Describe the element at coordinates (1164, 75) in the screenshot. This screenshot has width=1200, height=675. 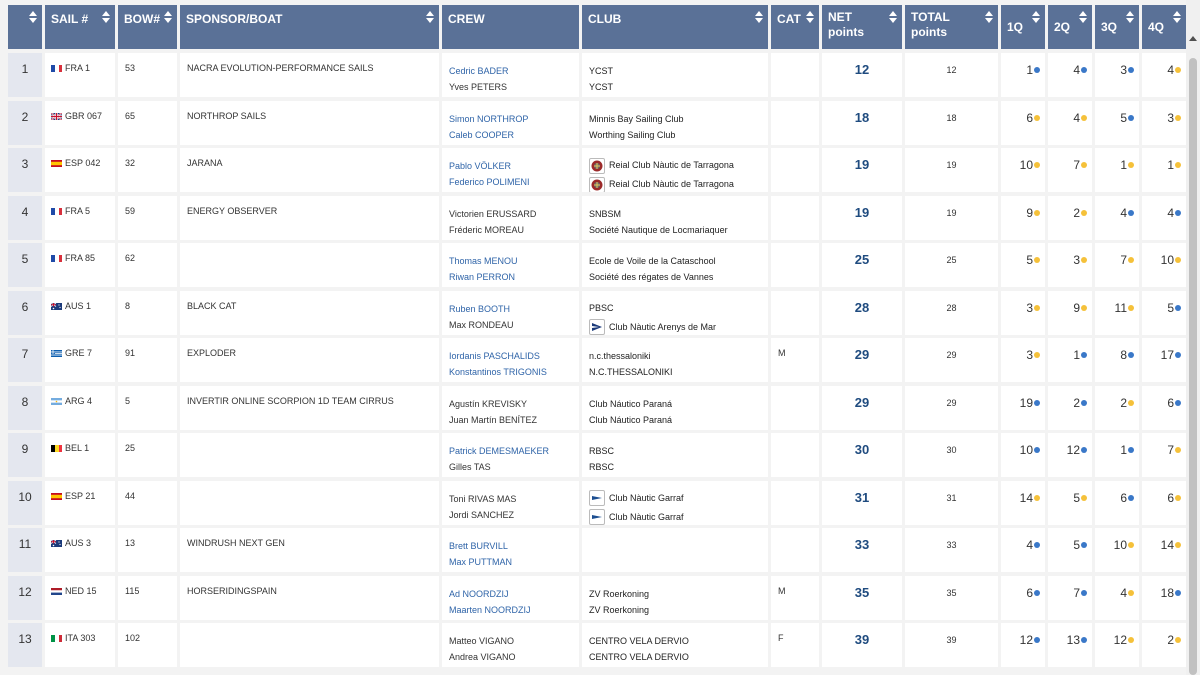
I see `race-result-cell-4q: 4` at that location.